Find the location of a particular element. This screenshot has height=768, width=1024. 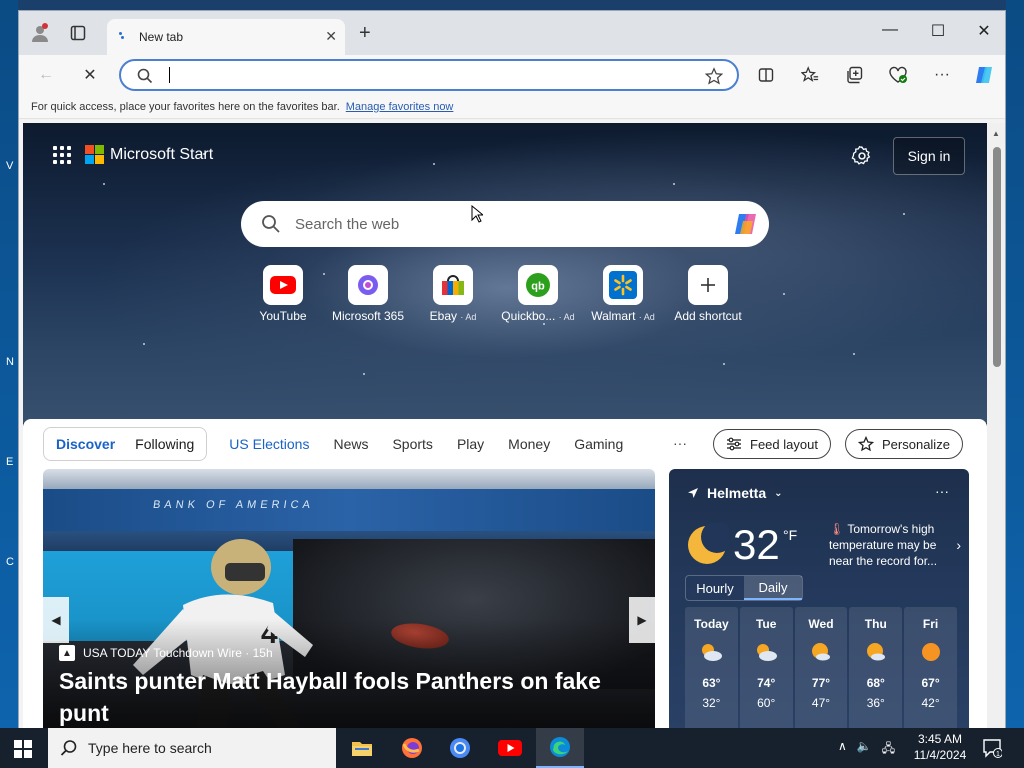

day-name: Wed is located at coordinates (821, 624).